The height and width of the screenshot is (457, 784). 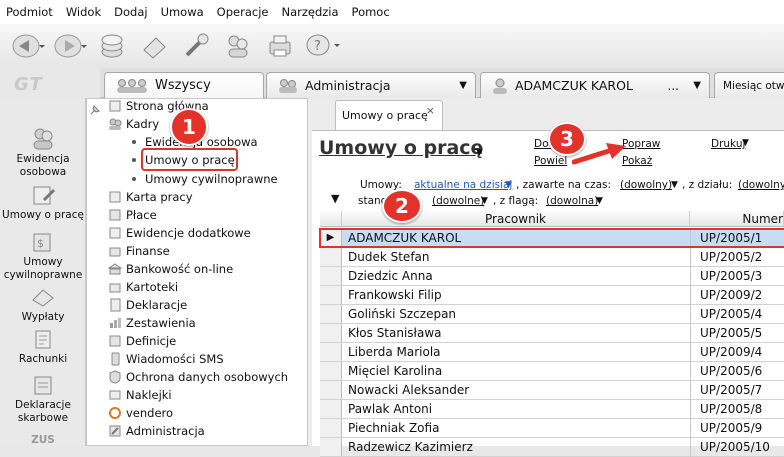 What do you see at coordinates (552, 371) in the screenshot?
I see `table-row: Mięciel Karolina UP/2005/6` at bounding box center [552, 371].